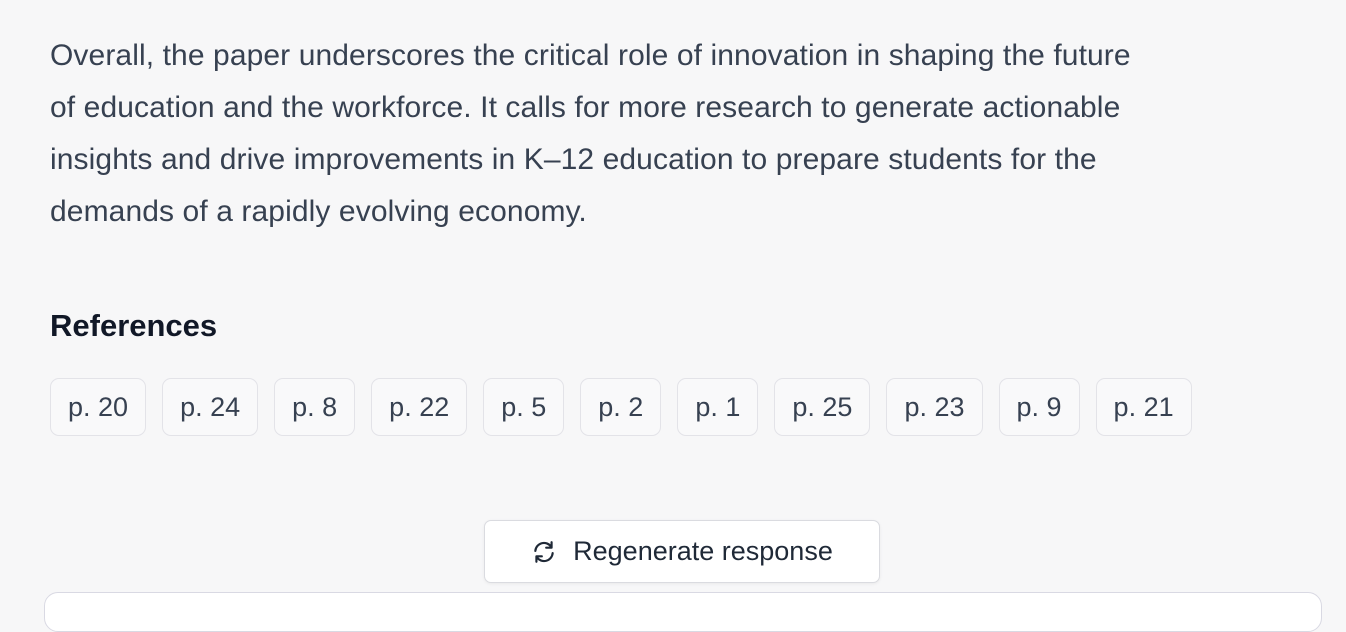 The image size is (1346, 632). Describe the element at coordinates (210, 407) in the screenshot. I see `reference-chip: p. 24` at that location.